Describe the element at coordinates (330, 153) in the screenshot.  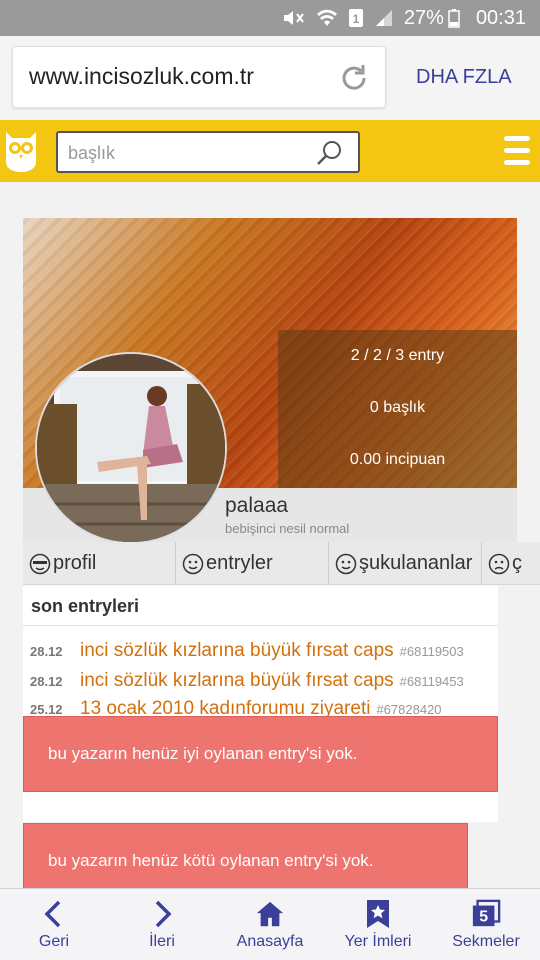
I see `search-icon` at that location.